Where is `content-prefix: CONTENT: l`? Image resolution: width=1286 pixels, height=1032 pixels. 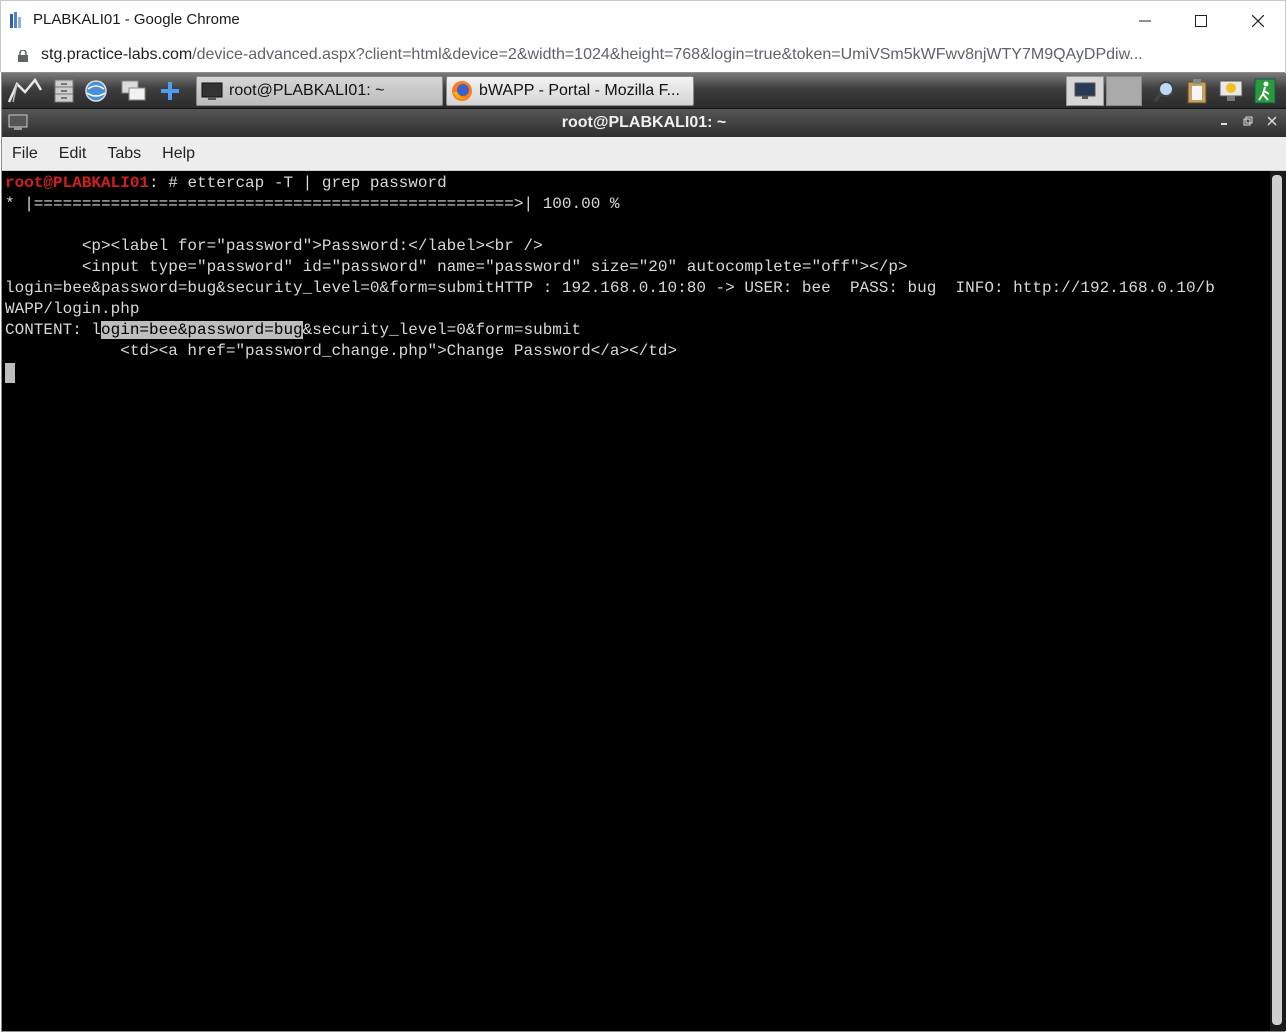 content-prefix: CONTENT: l is located at coordinates (53, 330).